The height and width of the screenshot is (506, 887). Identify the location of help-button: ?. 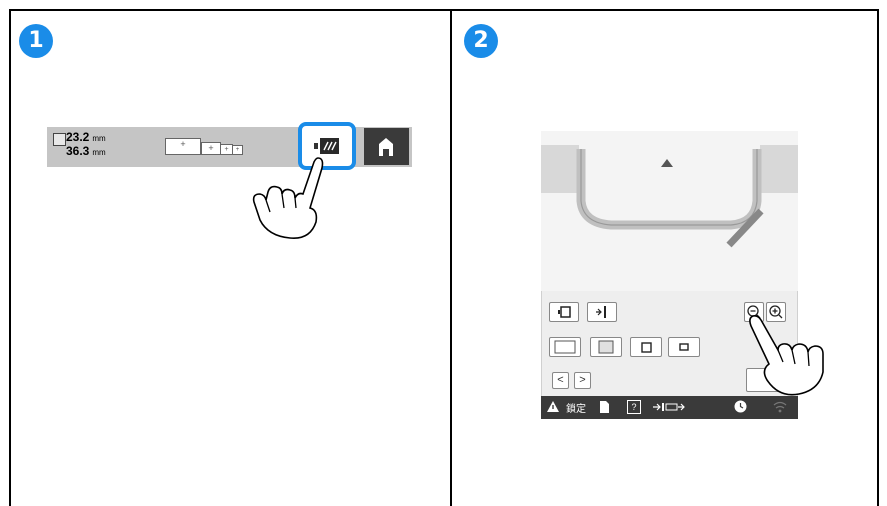
(634, 407).